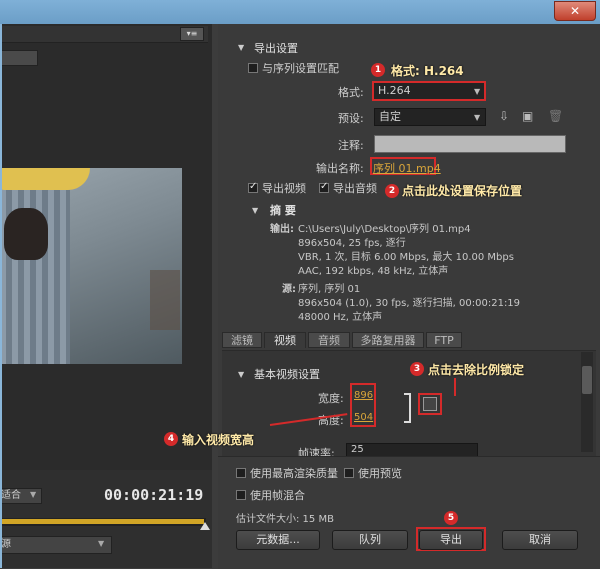  What do you see at coordinates (384, 229) in the screenshot?
I see `summary-output-line: C:\Users\July\Desktop\序列 01.mp4` at bounding box center [384, 229].